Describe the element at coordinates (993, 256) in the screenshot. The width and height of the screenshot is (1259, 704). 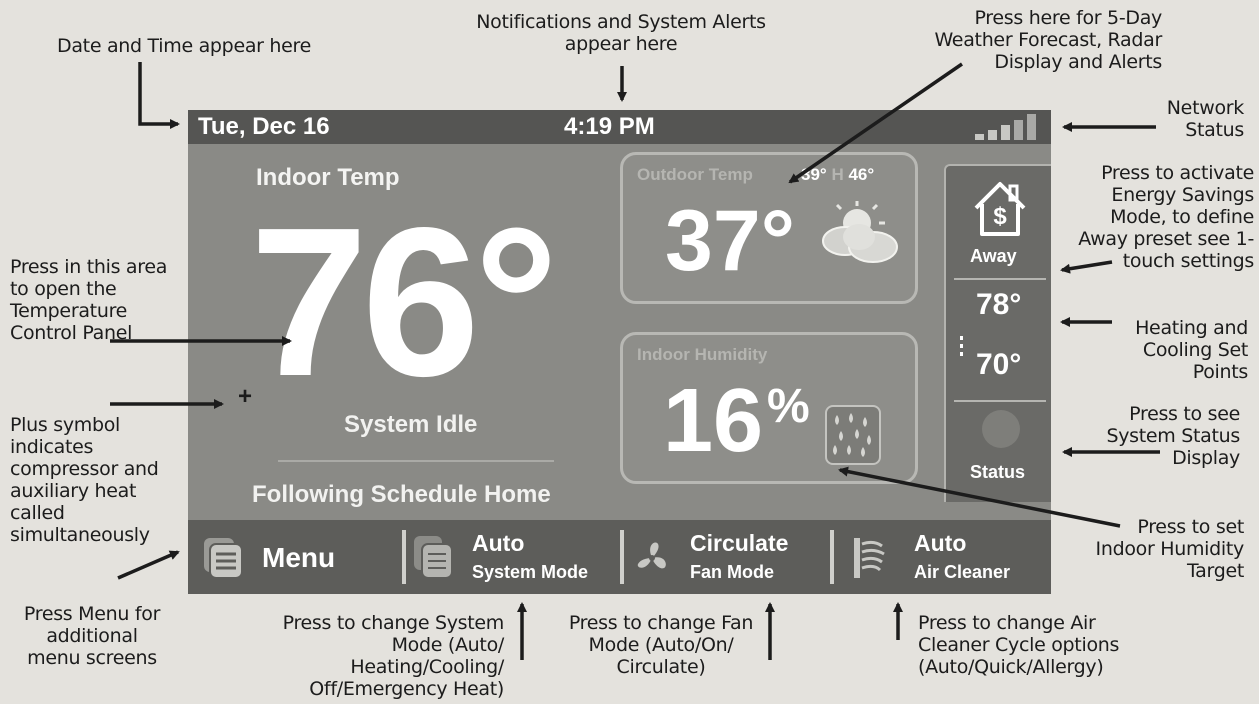
I see `away-label: Away` at that location.